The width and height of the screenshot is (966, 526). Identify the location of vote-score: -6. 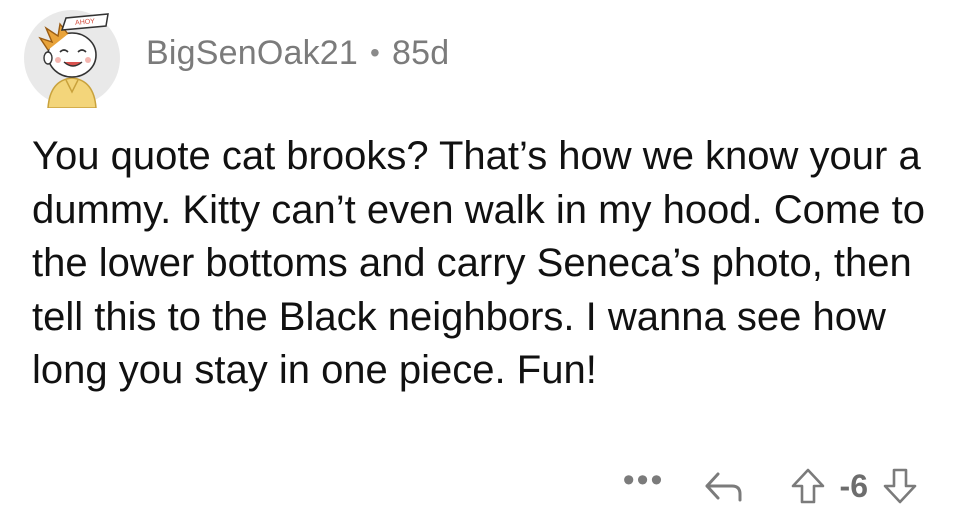
(853, 485).